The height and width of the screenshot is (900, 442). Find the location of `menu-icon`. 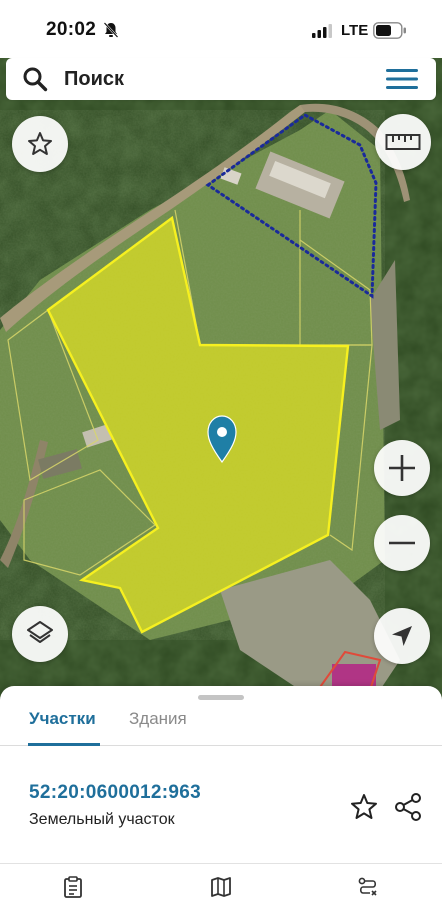

menu-icon is located at coordinates (402, 79).